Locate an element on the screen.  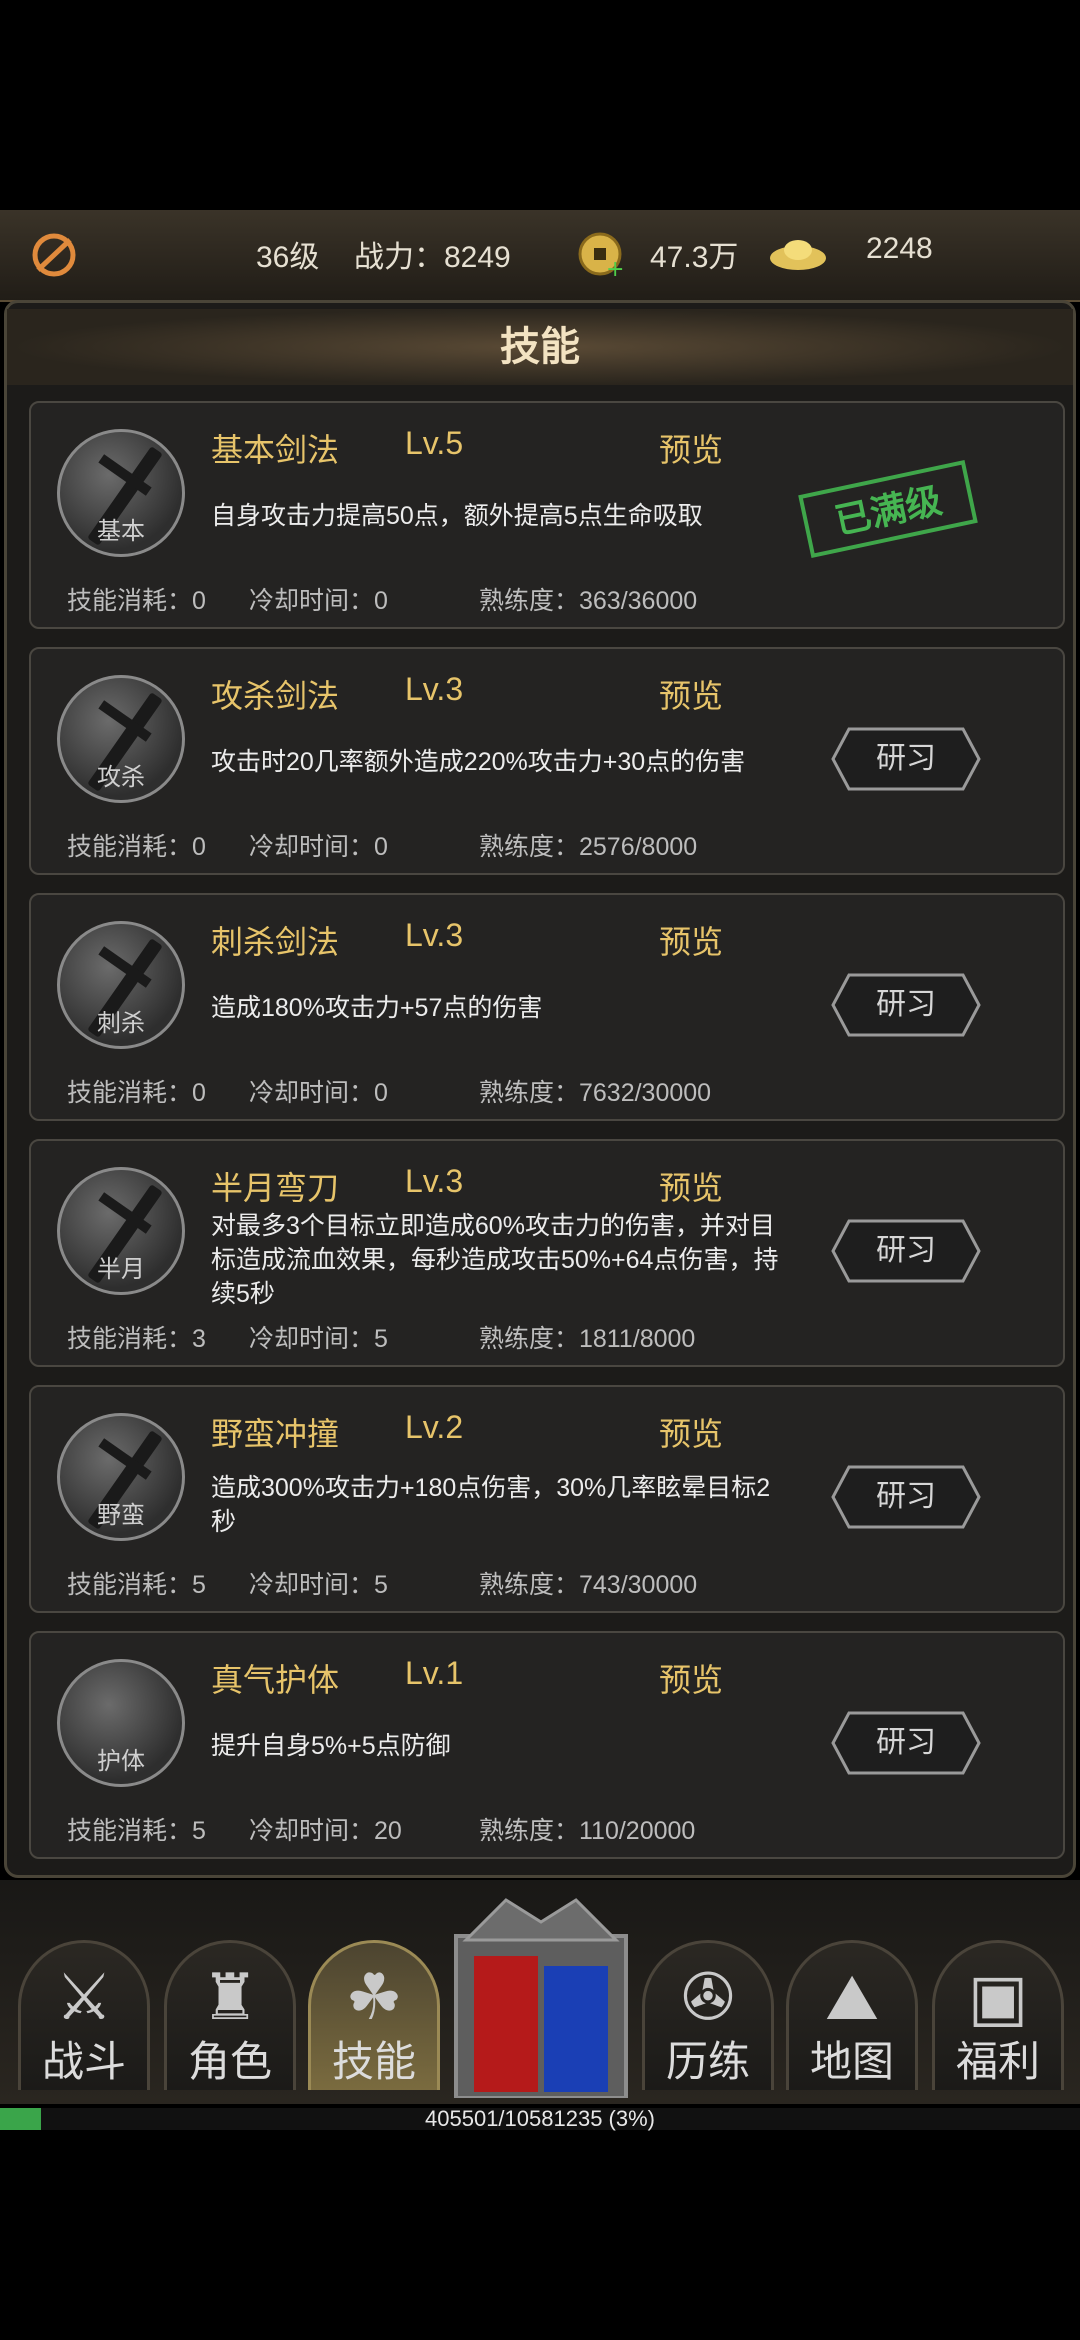
skill-name: 攻杀剑法 is located at coordinates (275, 696).